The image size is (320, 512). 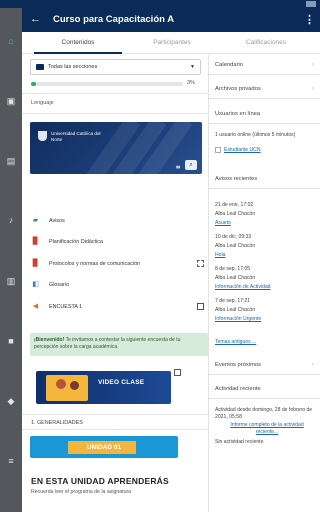 What do you see at coordinates (220, 255) in the screenshot?
I see `aviso-link: Hola` at bounding box center [220, 255].